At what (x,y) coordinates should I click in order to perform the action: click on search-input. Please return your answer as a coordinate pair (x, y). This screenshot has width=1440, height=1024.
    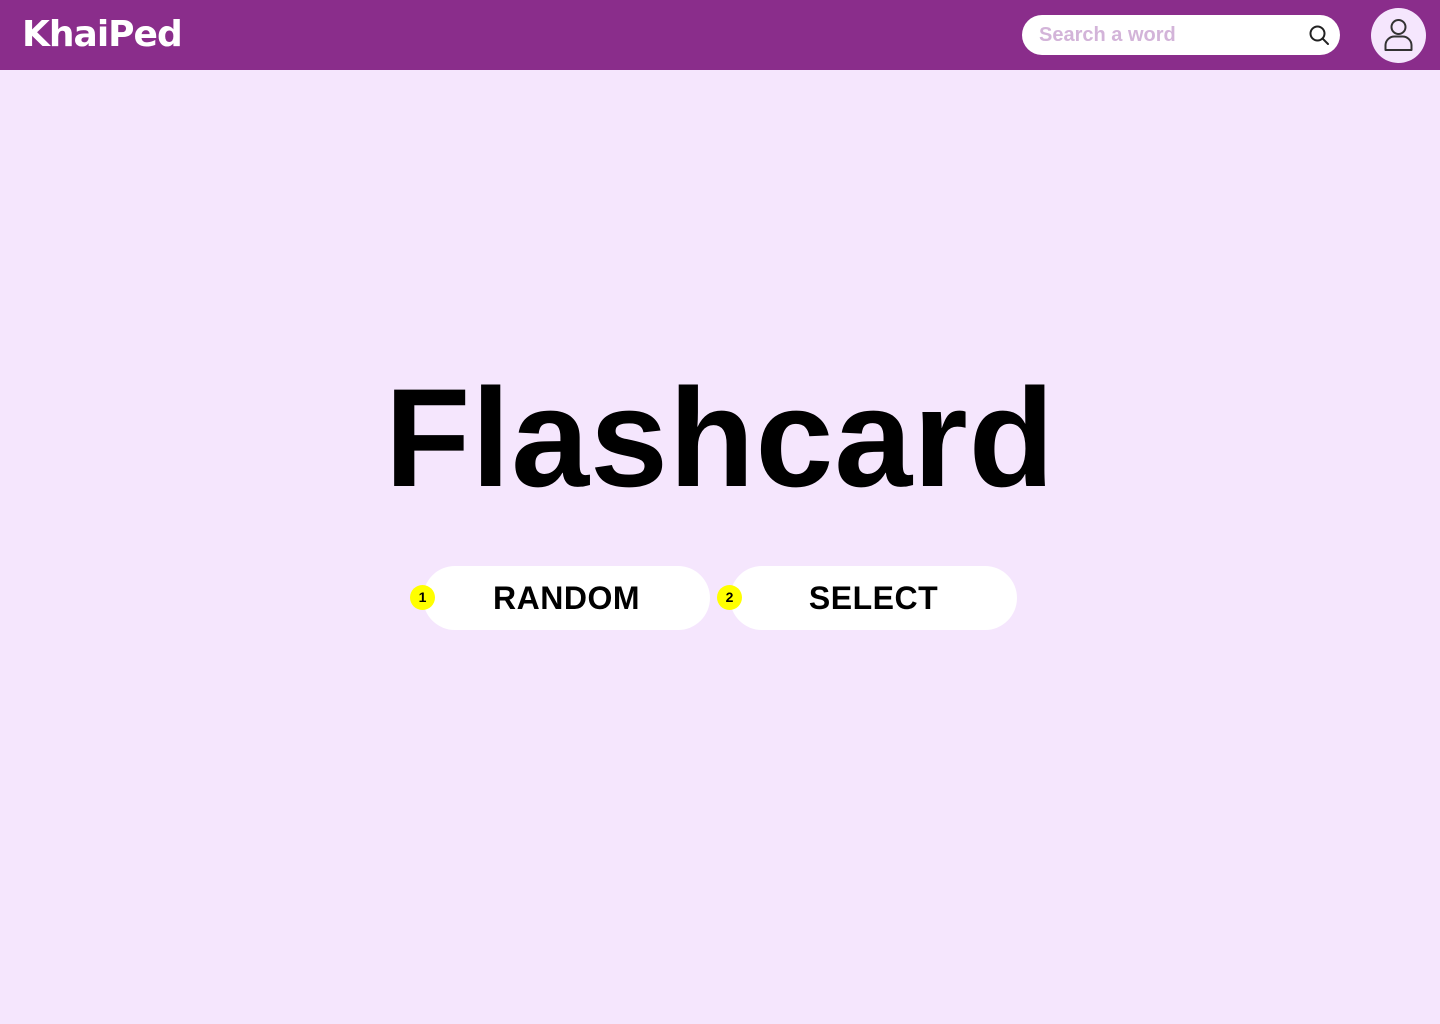
    Looking at the image, I should click on (1169, 35).